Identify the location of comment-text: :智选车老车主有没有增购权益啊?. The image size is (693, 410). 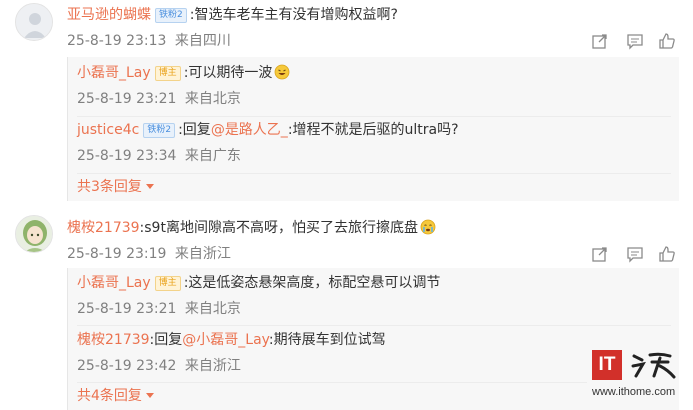
(293, 15).